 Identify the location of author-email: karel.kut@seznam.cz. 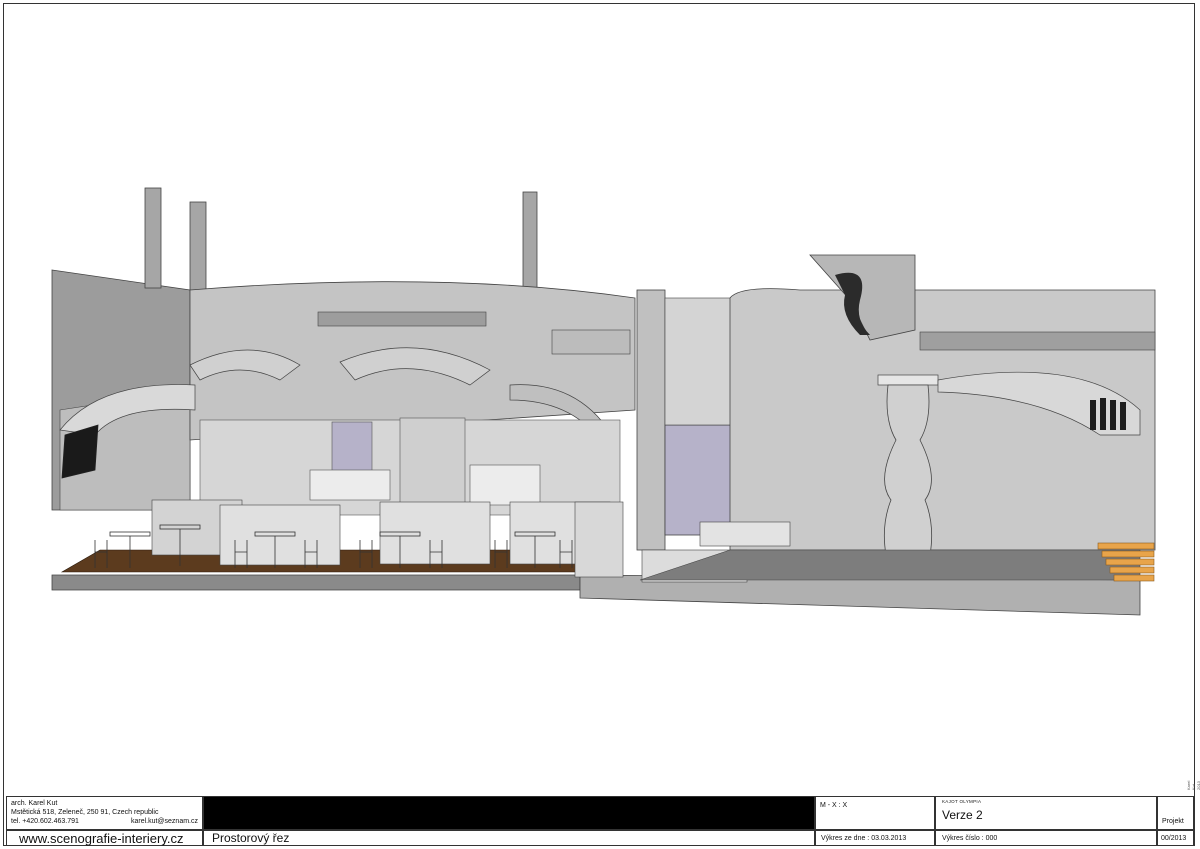
(164, 821).